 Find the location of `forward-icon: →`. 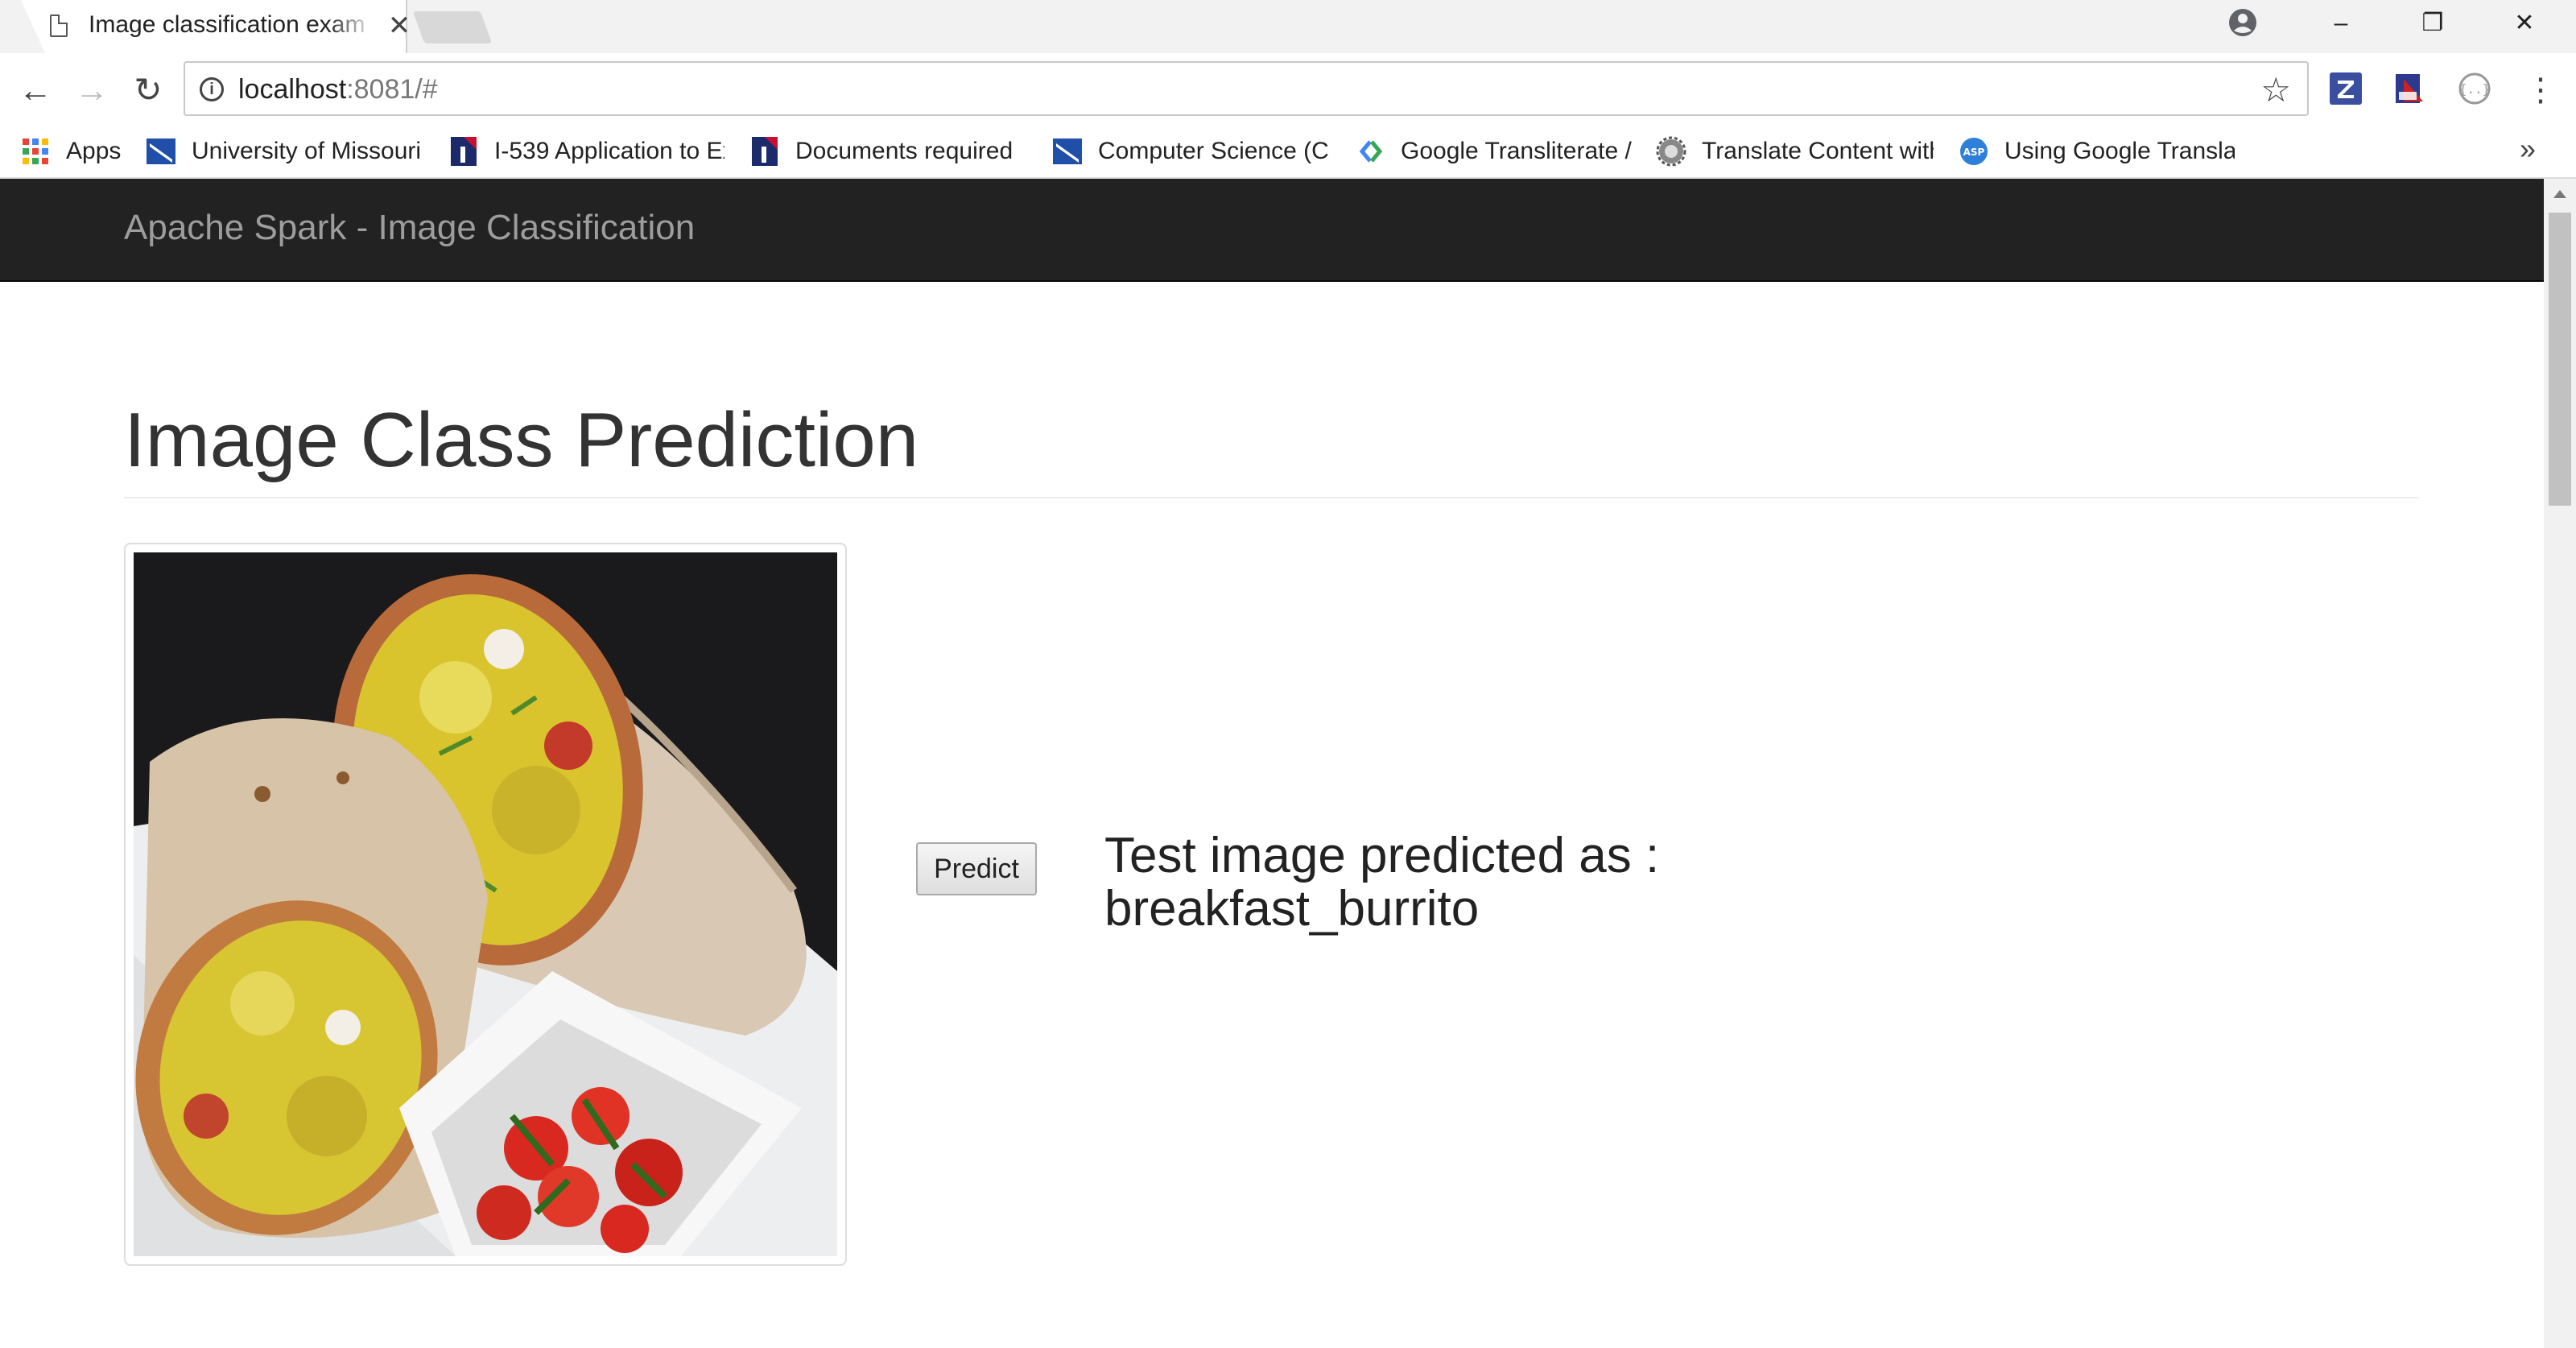

forward-icon: → is located at coordinates (91, 91).